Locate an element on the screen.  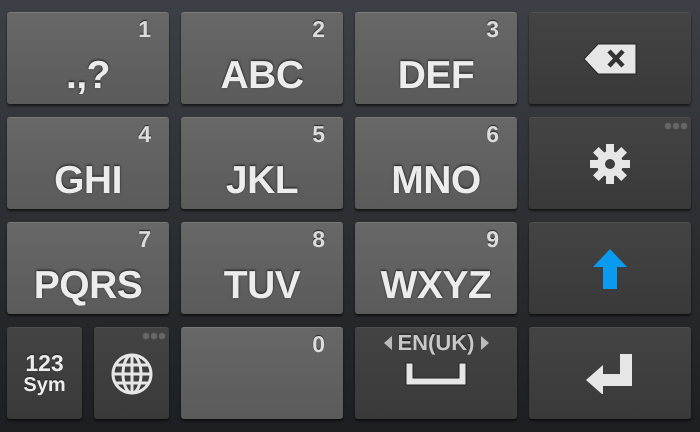
key-digit: 7 is located at coordinates (144, 239).